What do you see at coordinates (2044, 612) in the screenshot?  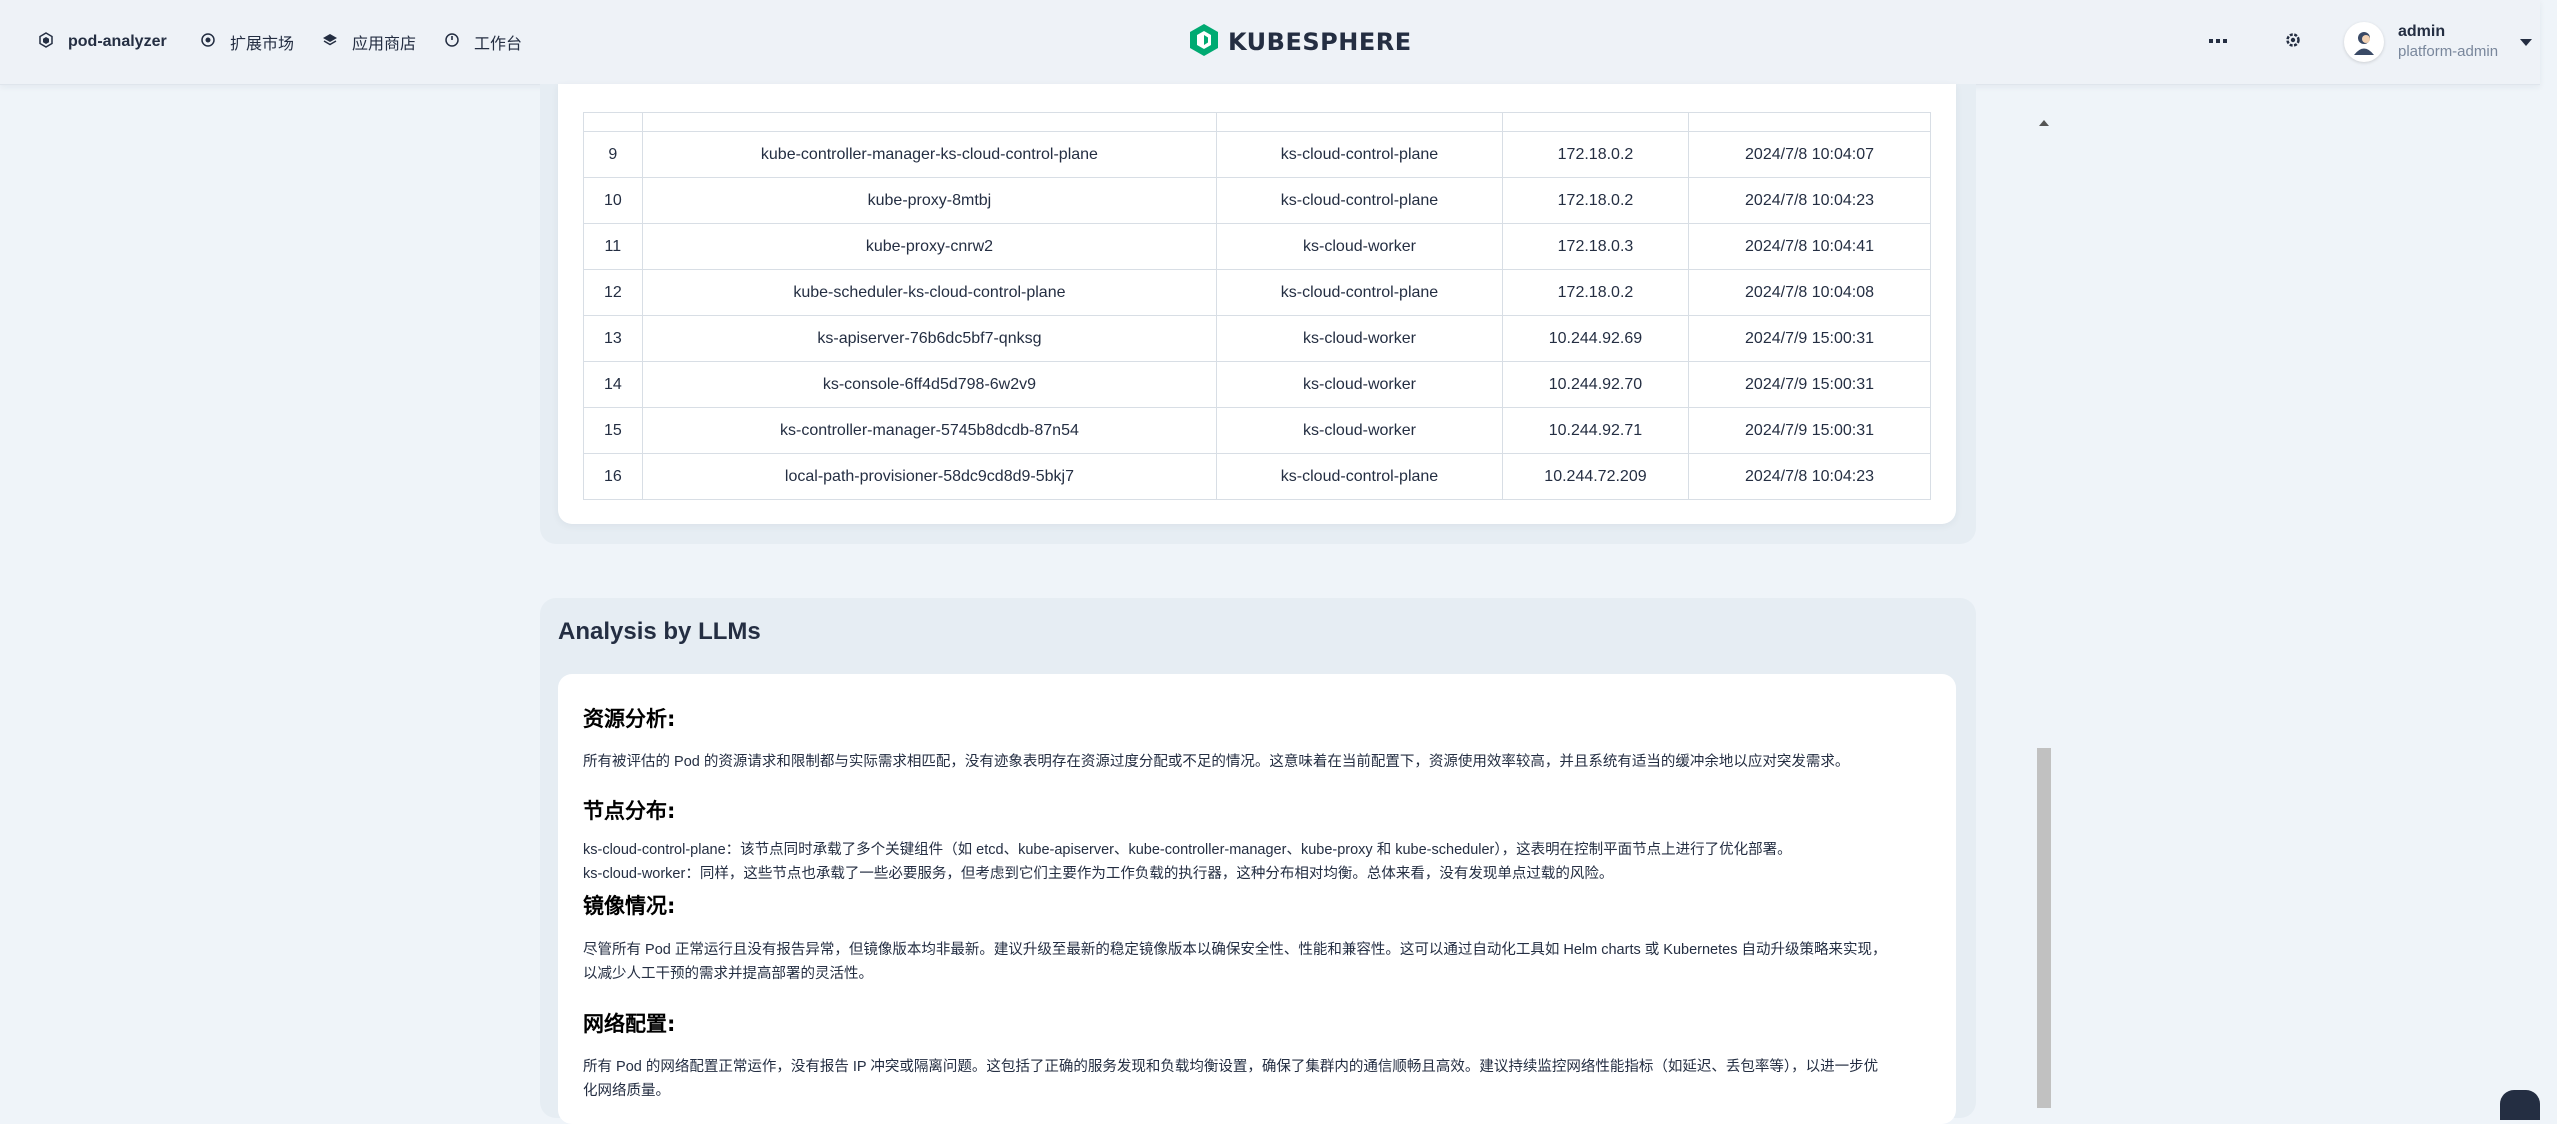 I see `vertical-scrollbar` at bounding box center [2044, 612].